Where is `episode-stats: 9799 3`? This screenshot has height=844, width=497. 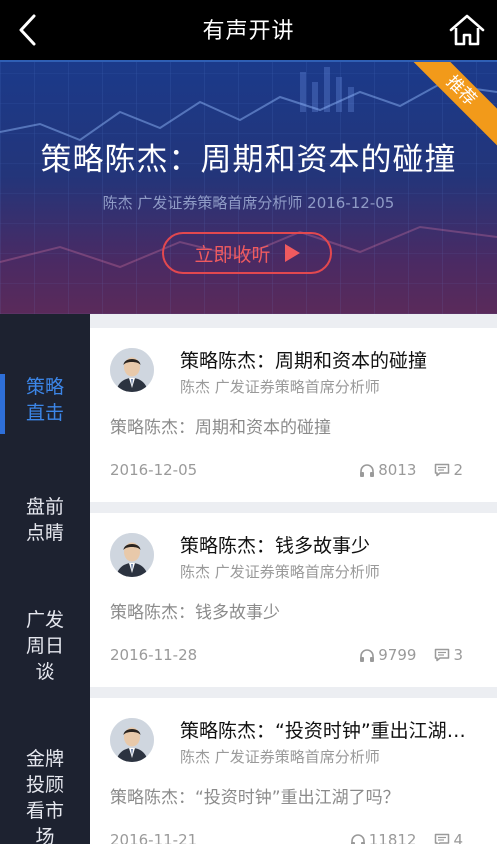
episode-stats: 9799 3 is located at coordinates (411, 655).